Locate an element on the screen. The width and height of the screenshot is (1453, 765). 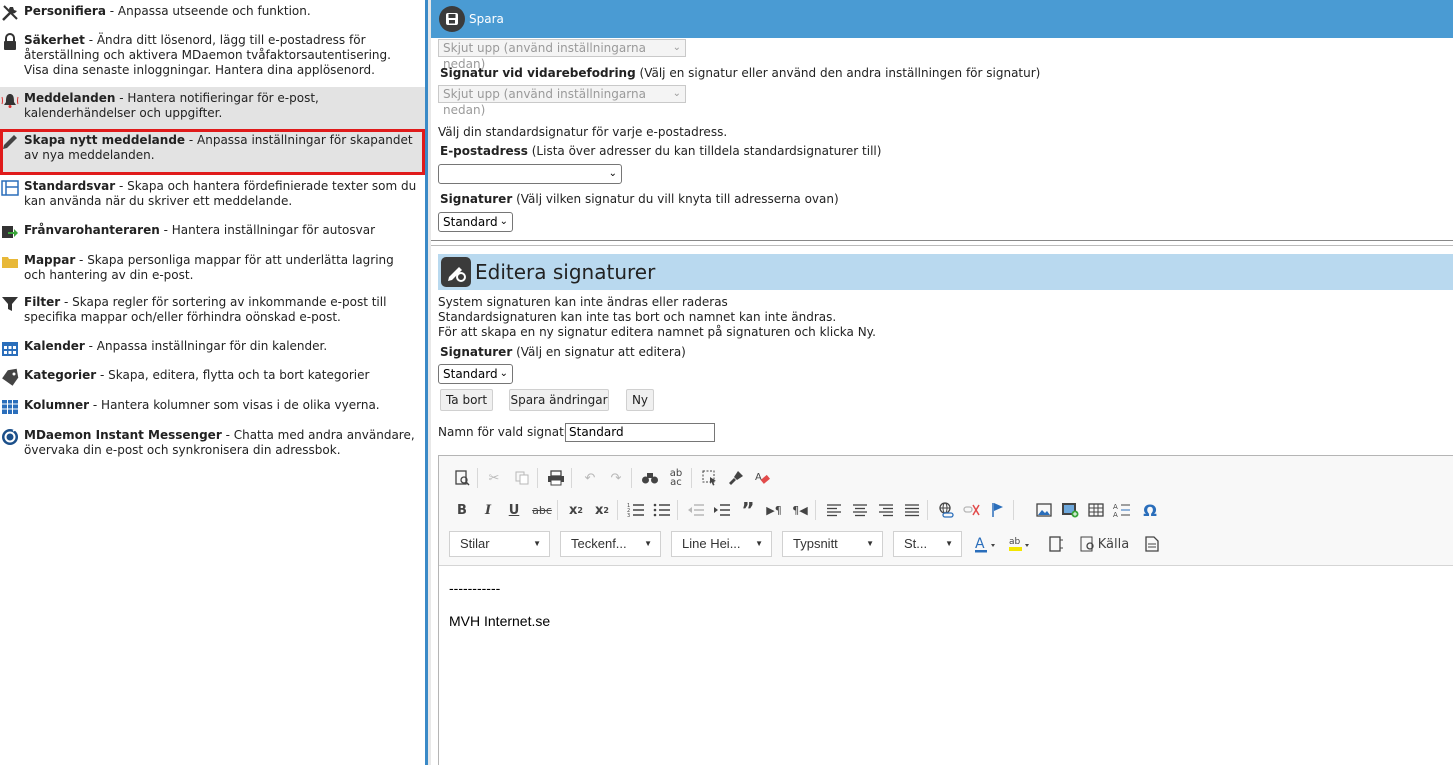
size-dropdown: St... ▼ is located at coordinates (927, 544).